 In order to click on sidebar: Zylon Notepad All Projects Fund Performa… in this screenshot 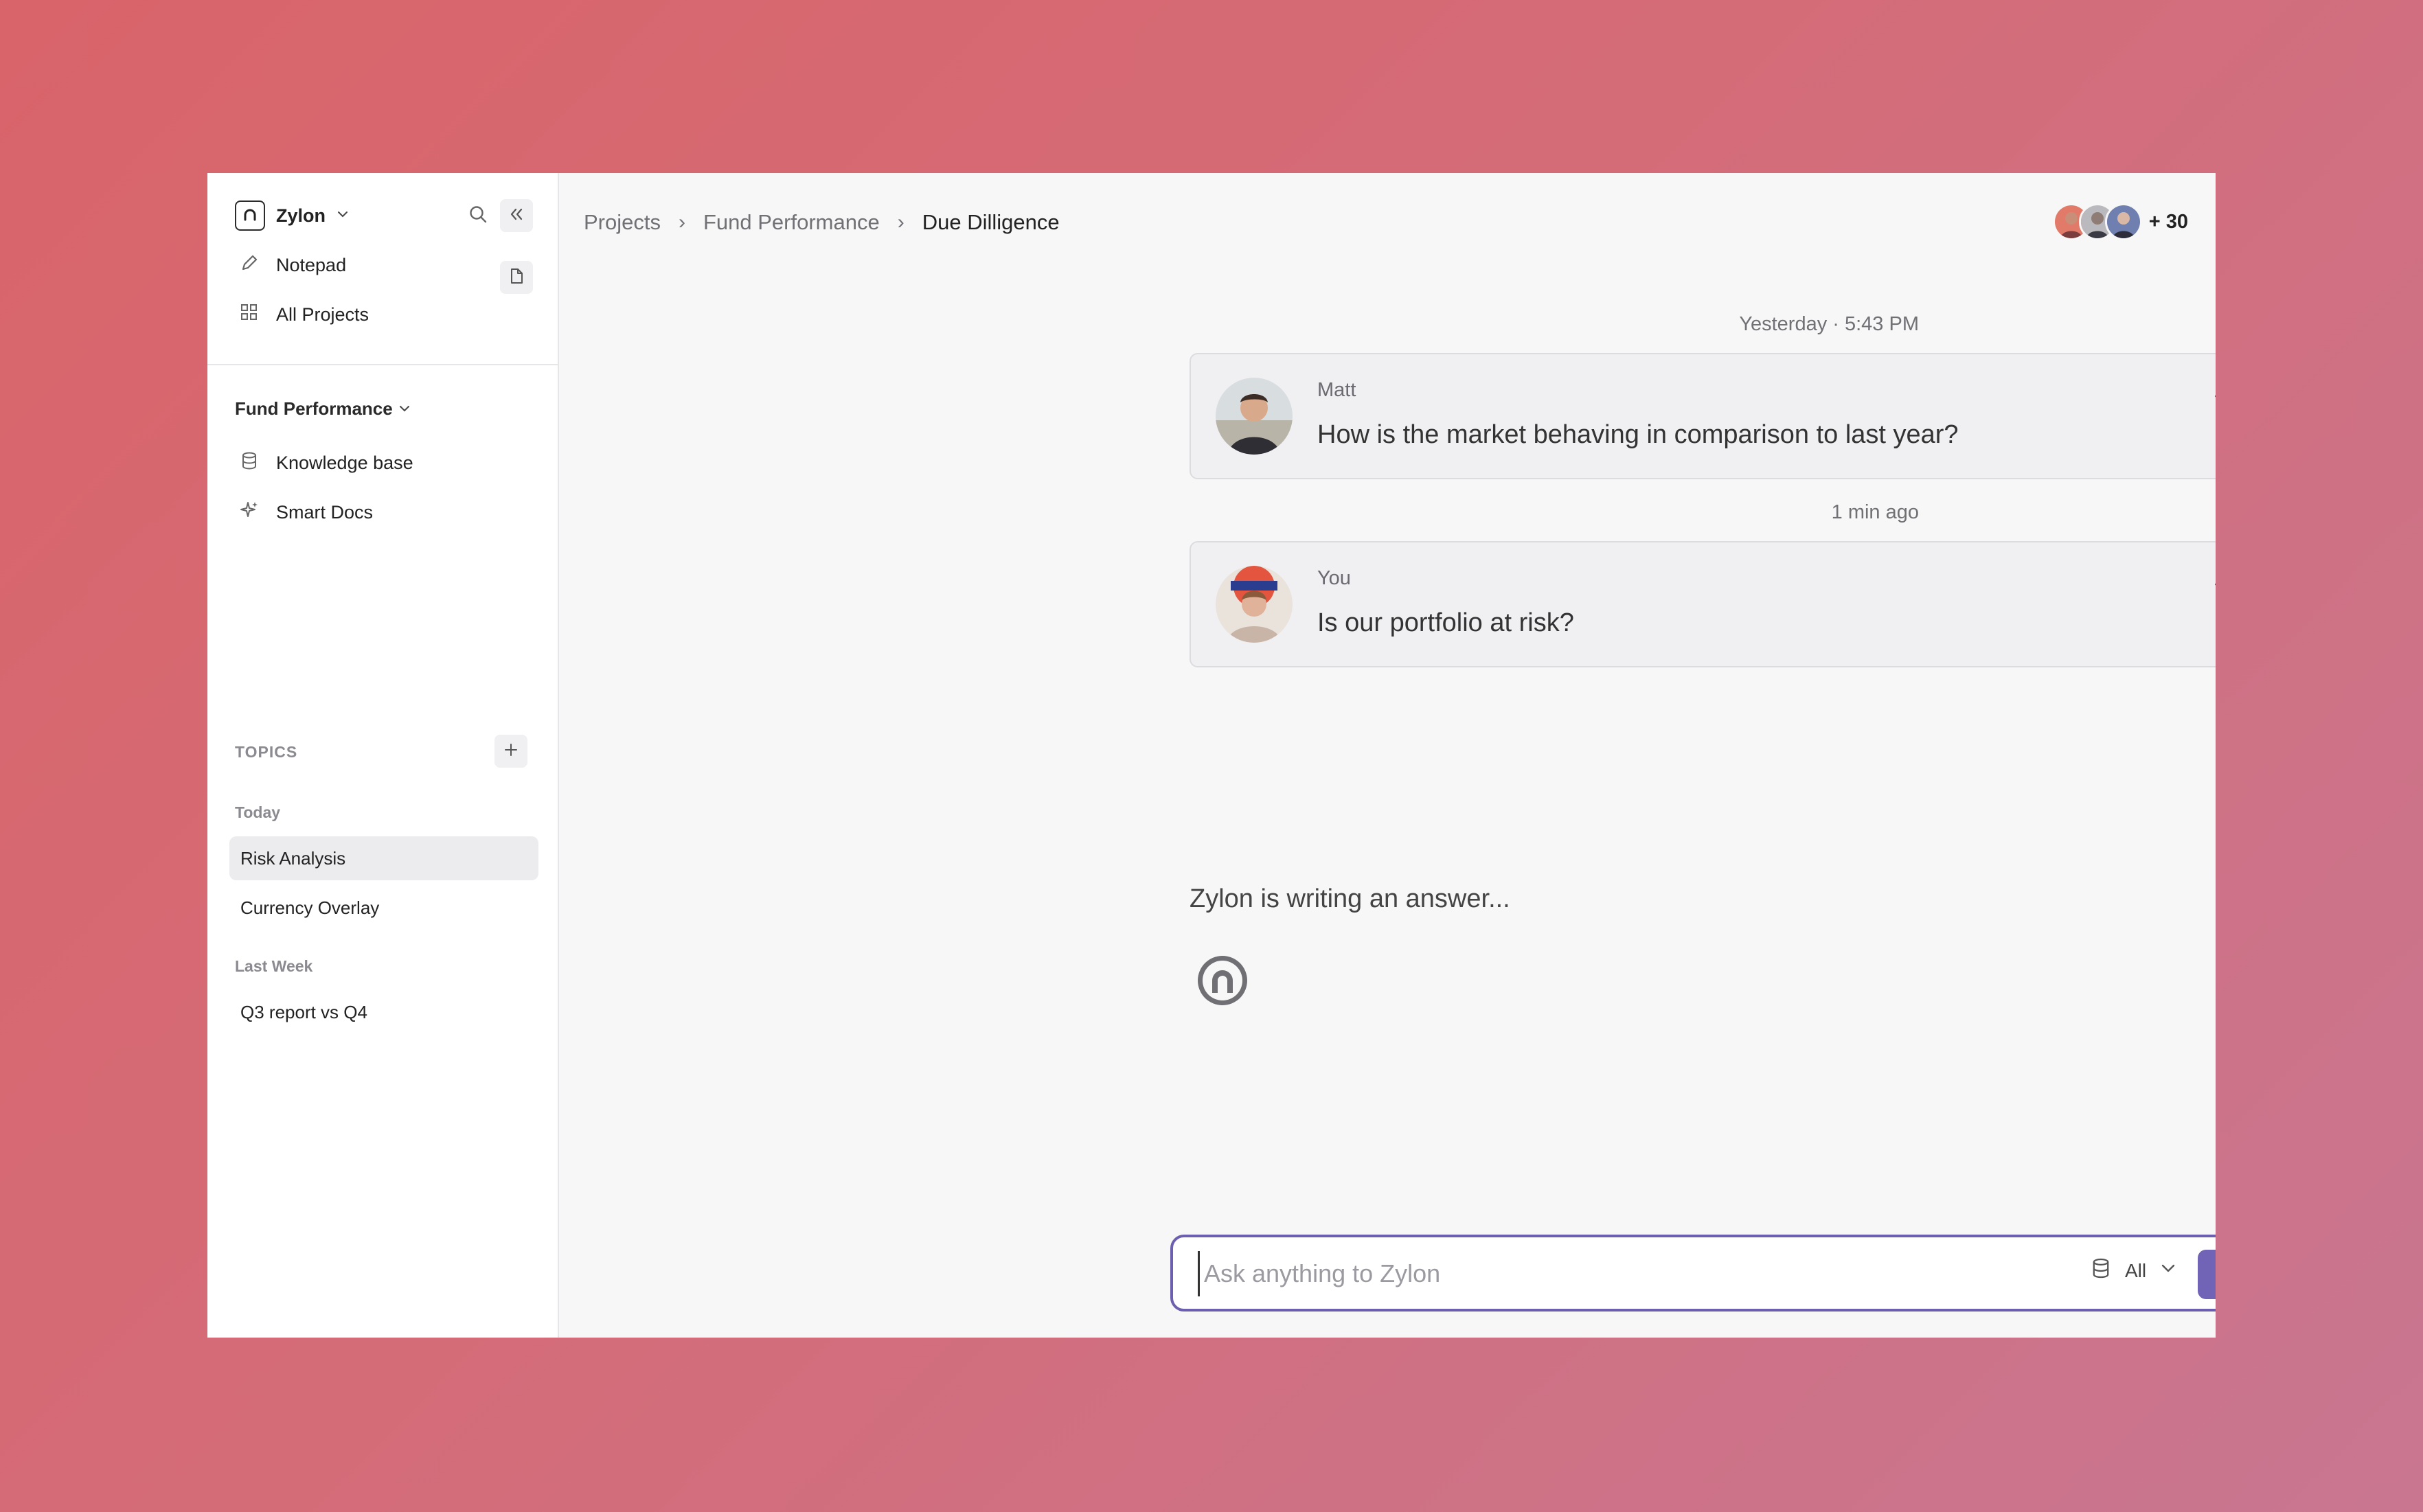, I will do `click(383, 755)`.